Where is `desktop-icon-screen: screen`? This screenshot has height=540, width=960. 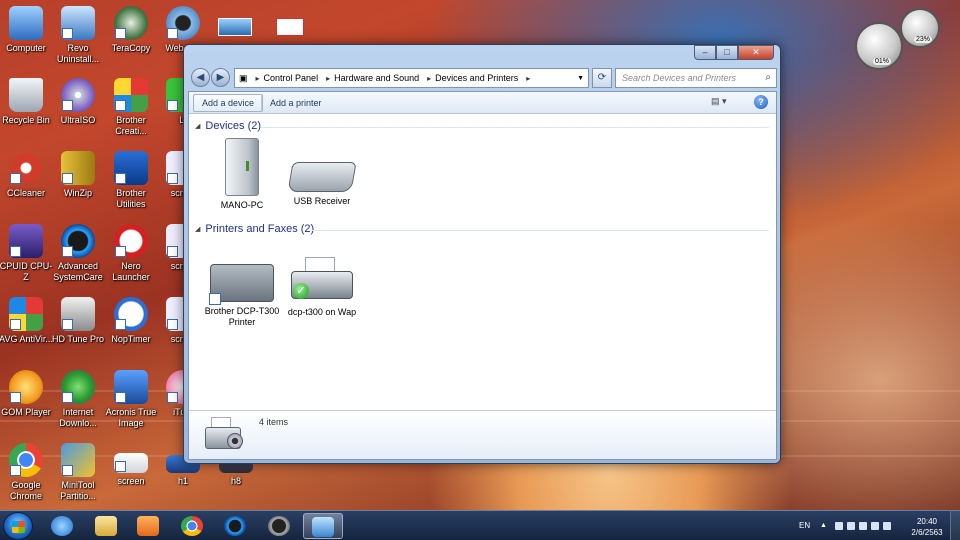
desktop-icon-screen: screen is located at coordinates (131, 465).